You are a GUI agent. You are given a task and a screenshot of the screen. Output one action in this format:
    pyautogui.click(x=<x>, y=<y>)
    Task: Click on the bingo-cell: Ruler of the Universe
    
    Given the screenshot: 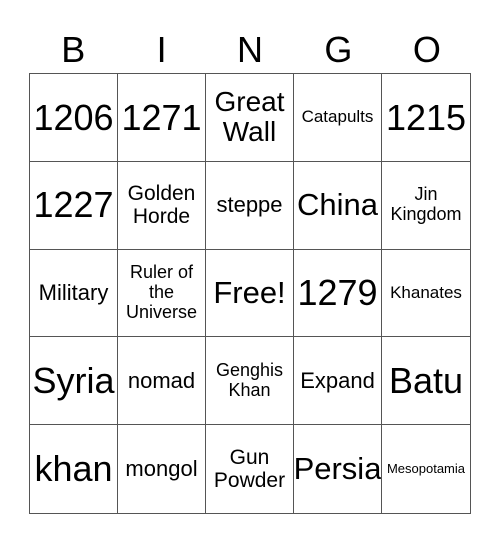 What is the action you would take?
    pyautogui.click(x=162, y=293)
    